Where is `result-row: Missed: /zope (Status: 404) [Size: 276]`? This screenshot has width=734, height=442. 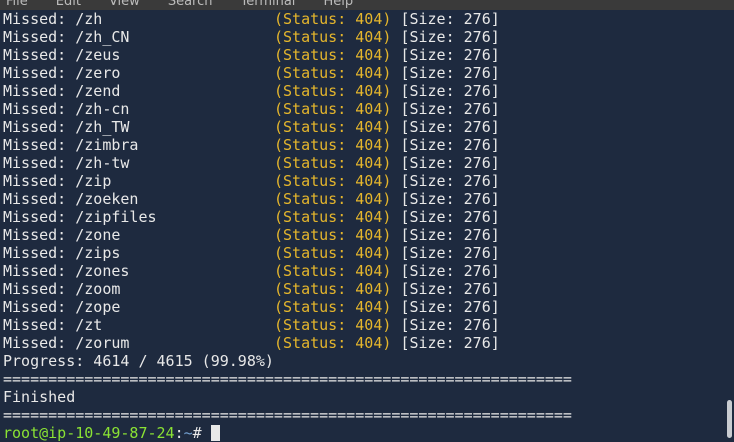
result-row: Missed: /zope (Status: 404) [Size: 276] is located at coordinates (360, 307).